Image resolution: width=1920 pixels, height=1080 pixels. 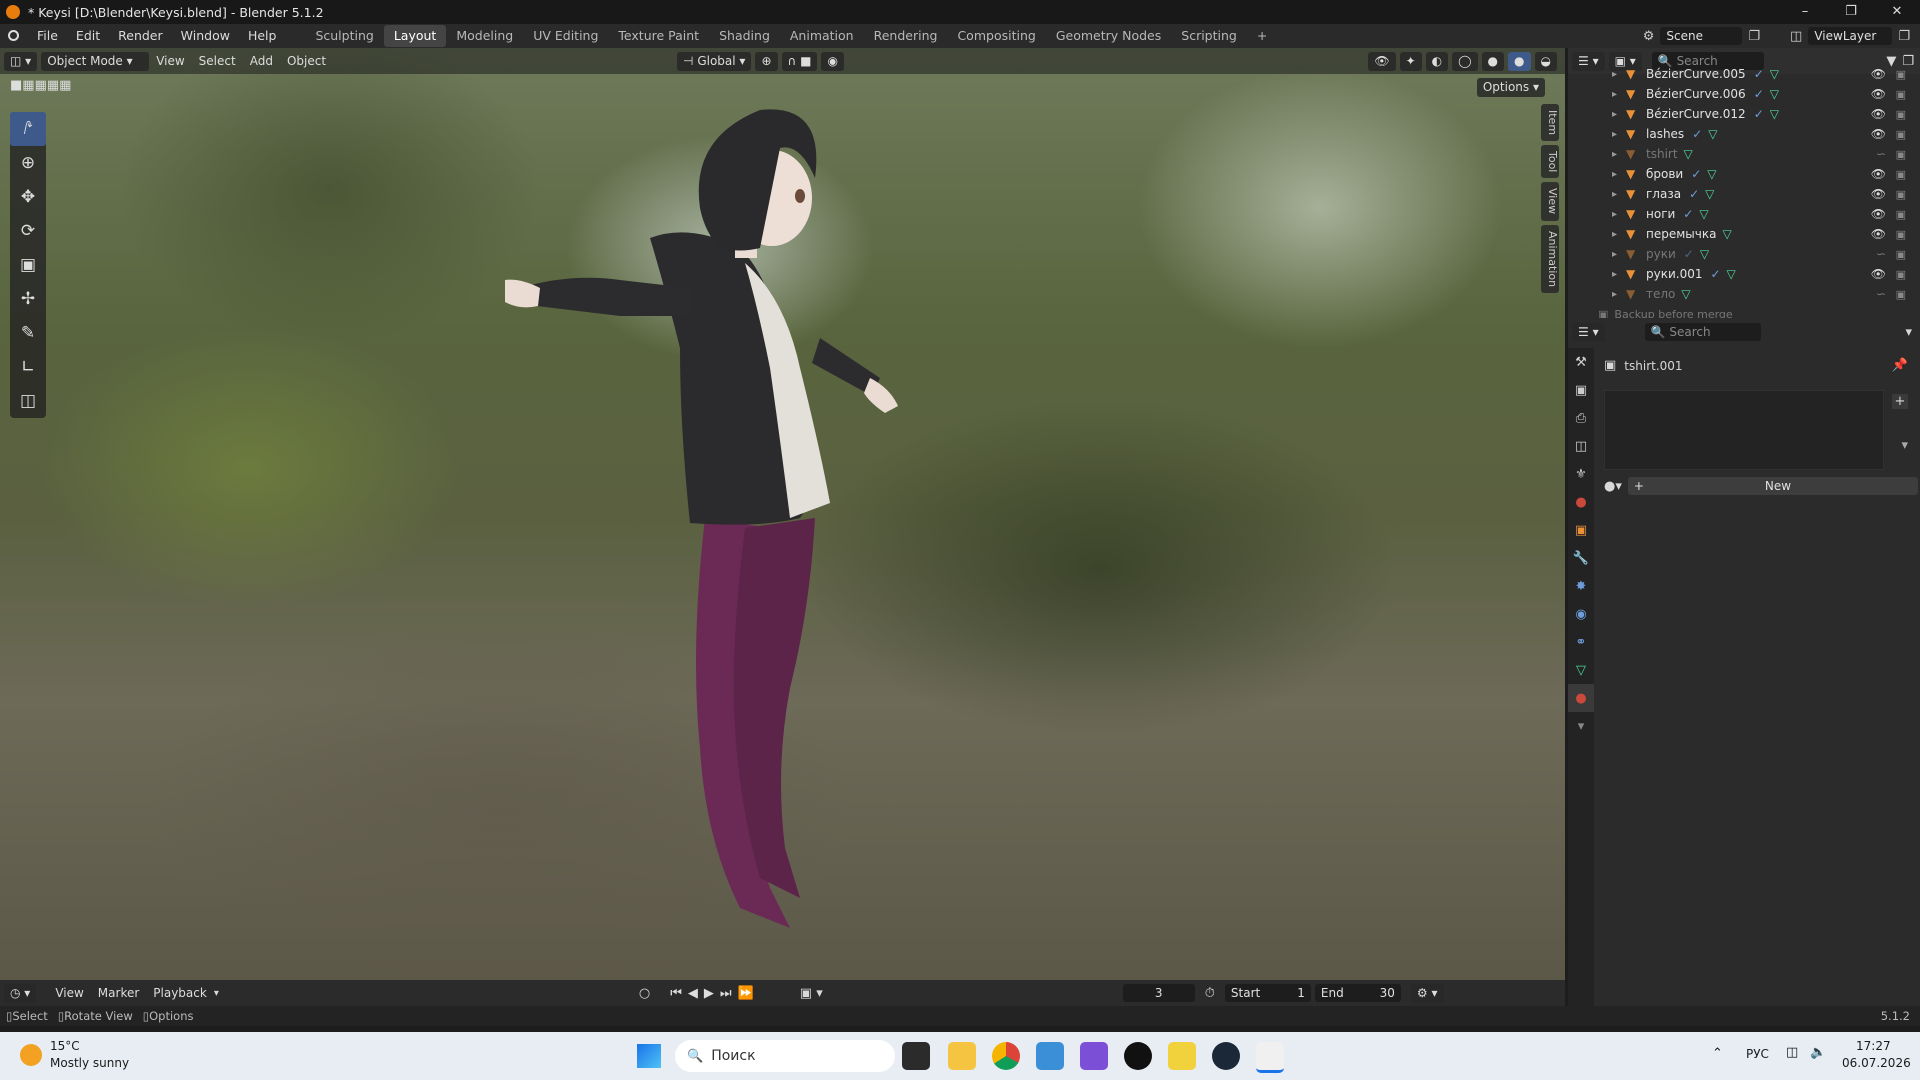 What do you see at coordinates (484, 36) in the screenshot?
I see `tab-modeling: Modeling` at bounding box center [484, 36].